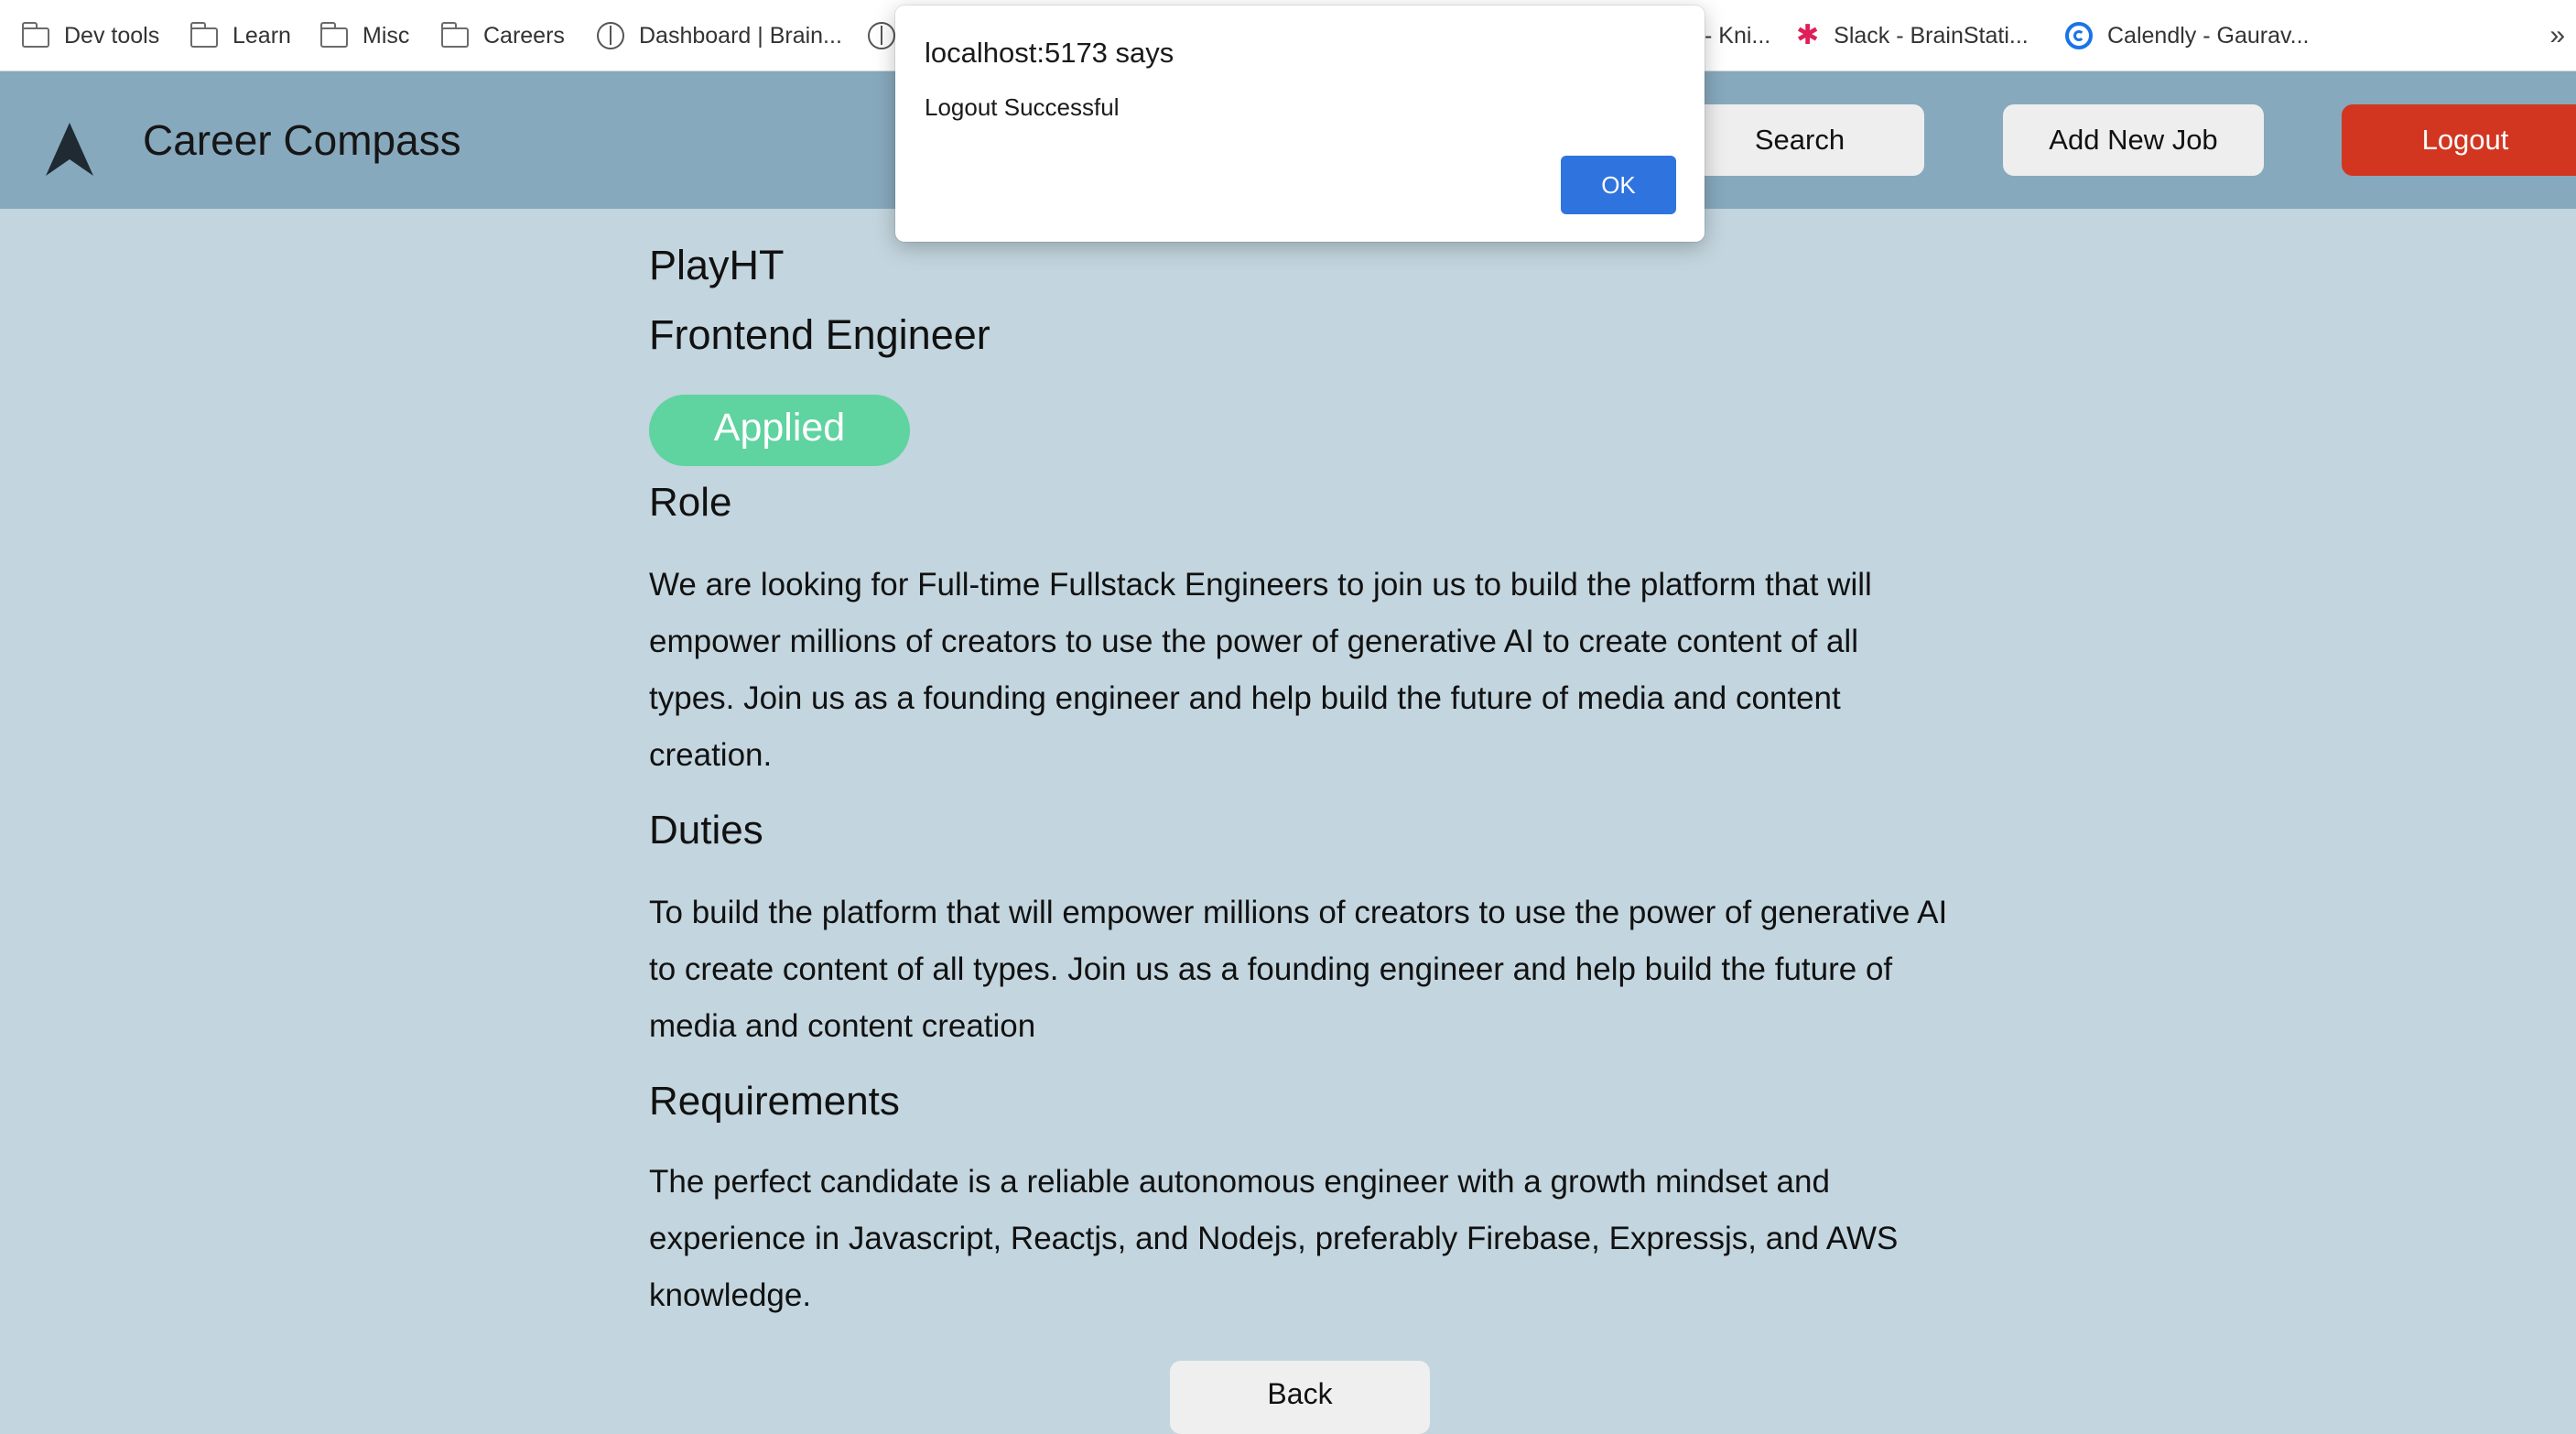  What do you see at coordinates (2133, 140) in the screenshot?
I see `add-new-job-button: Add New Job` at bounding box center [2133, 140].